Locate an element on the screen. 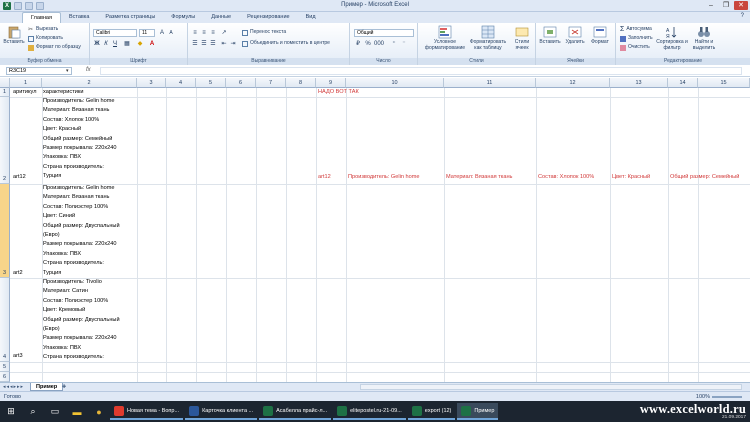 The image size is (750, 422). font-name-select: Calibri is located at coordinates (115, 33).